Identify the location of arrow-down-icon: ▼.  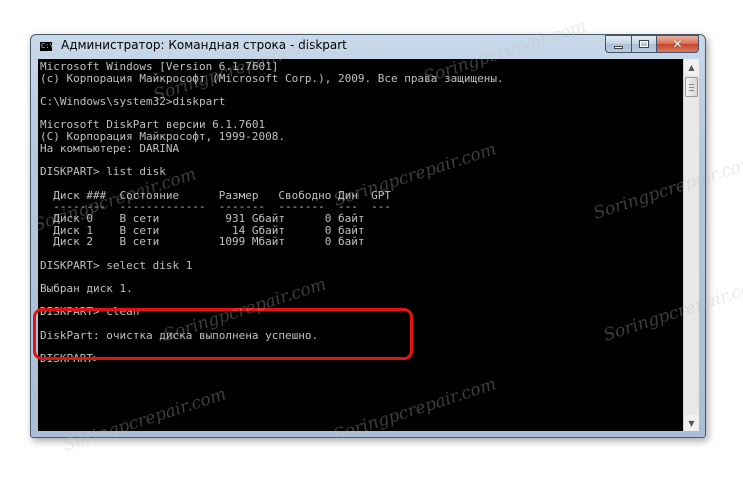
(691, 423).